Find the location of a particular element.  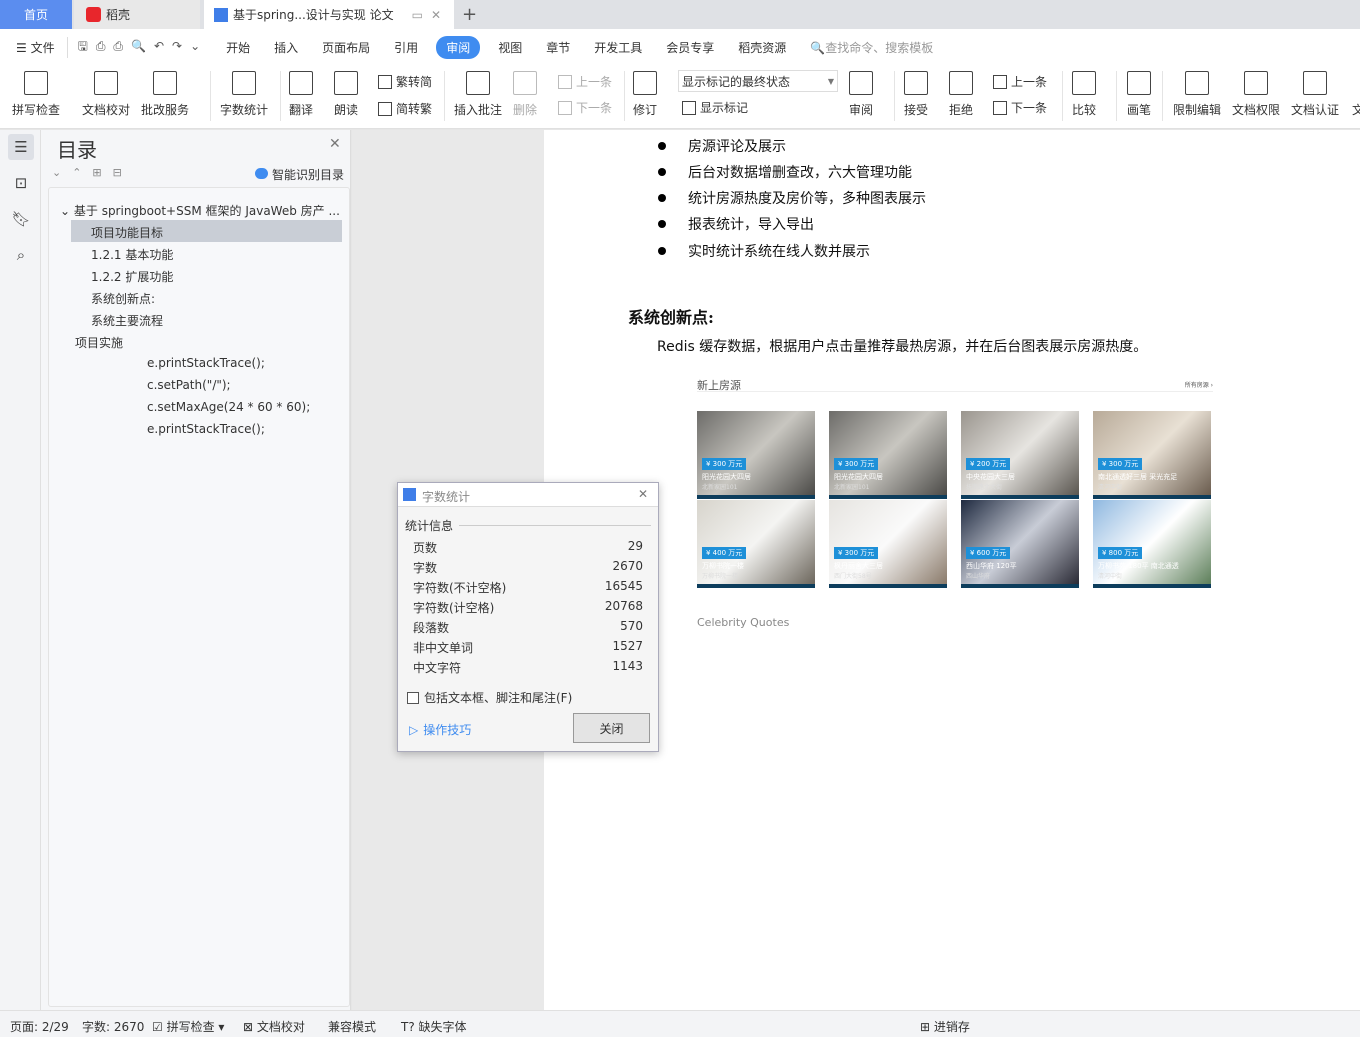

doc-permission-button: 文档权限 is located at coordinates (1256, 94).